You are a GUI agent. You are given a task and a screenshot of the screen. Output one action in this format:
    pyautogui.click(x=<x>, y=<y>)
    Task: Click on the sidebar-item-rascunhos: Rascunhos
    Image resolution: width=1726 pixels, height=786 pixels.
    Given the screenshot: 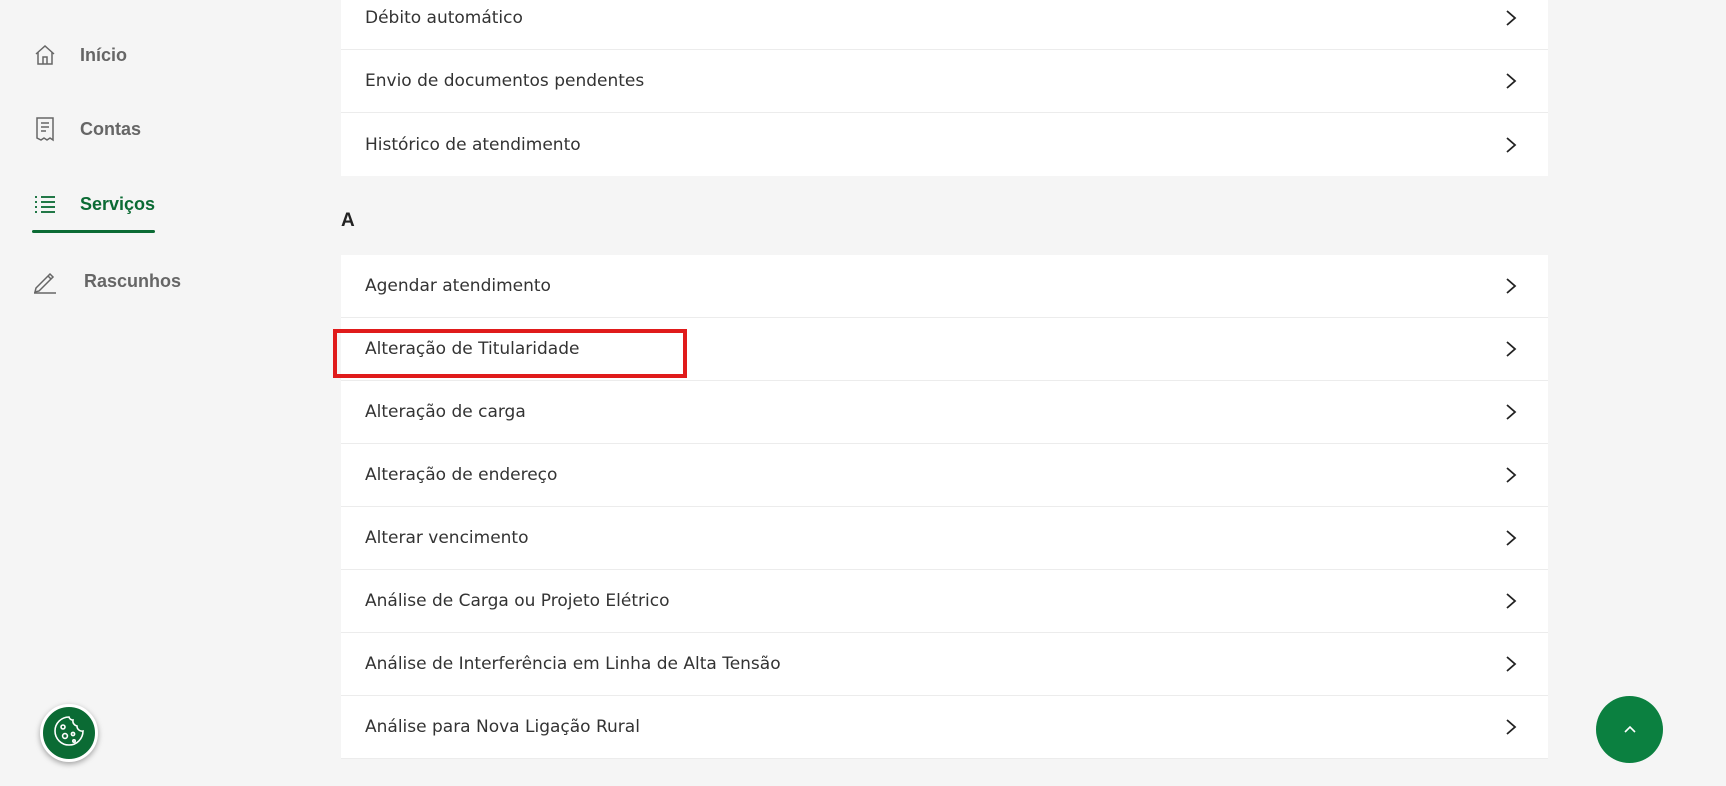 What is the action you would take?
    pyautogui.click(x=106, y=281)
    